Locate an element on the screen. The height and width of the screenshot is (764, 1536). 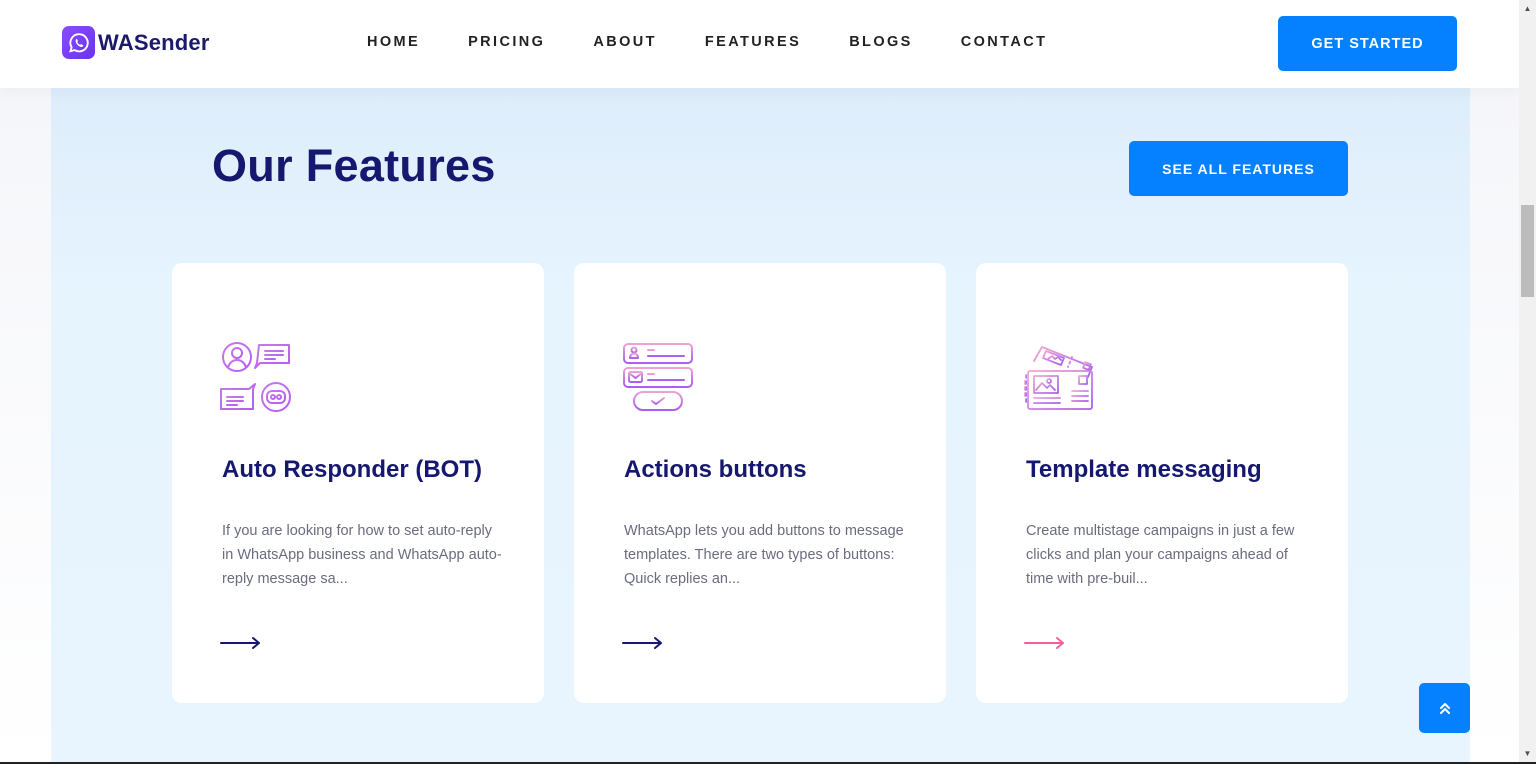
card-title: Actions buttons is located at coordinates (715, 469).